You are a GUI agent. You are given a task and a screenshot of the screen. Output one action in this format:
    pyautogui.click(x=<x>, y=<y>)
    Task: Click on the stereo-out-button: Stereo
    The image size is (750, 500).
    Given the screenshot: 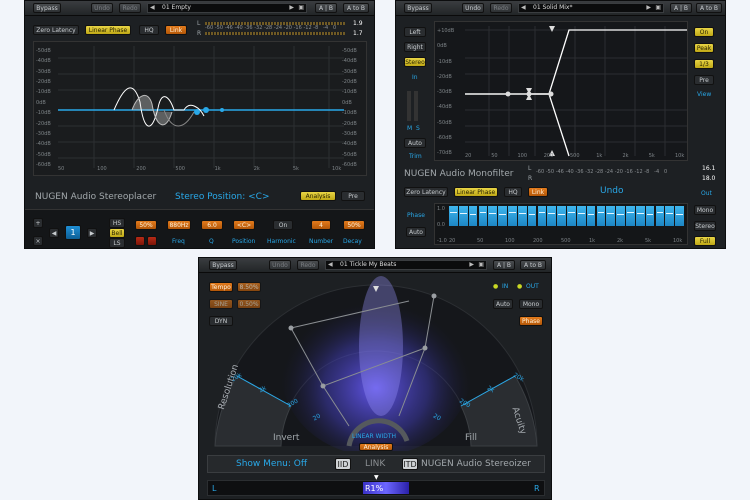 What is the action you would take?
    pyautogui.click(x=705, y=226)
    